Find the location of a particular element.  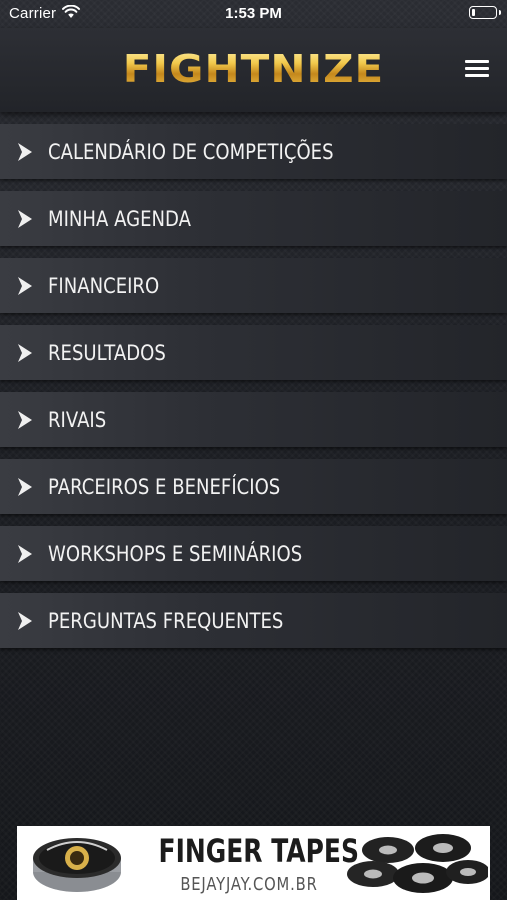

menu-item-label: MINHA AGENDA is located at coordinates (120, 219).